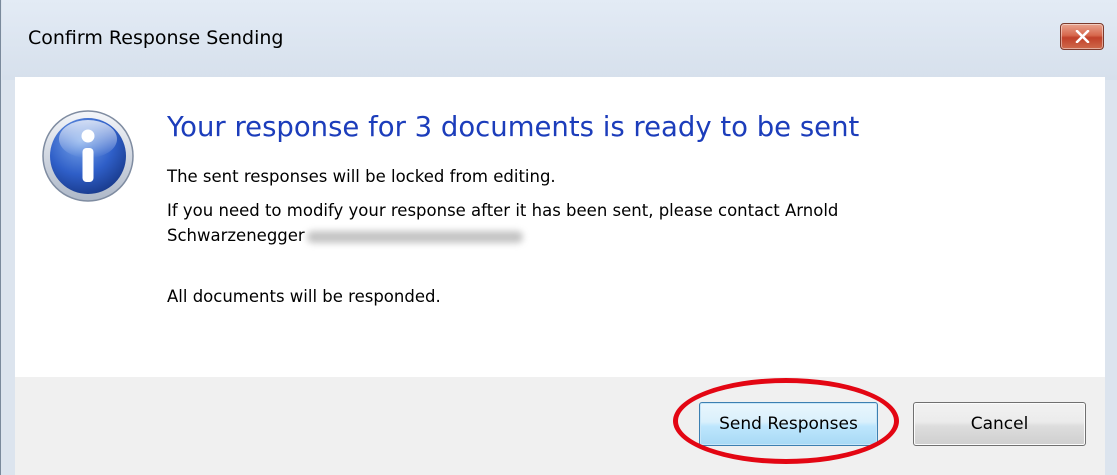 This screenshot has height=475, width=1117. Describe the element at coordinates (999, 424) in the screenshot. I see `cancel-button: Cancel` at that location.